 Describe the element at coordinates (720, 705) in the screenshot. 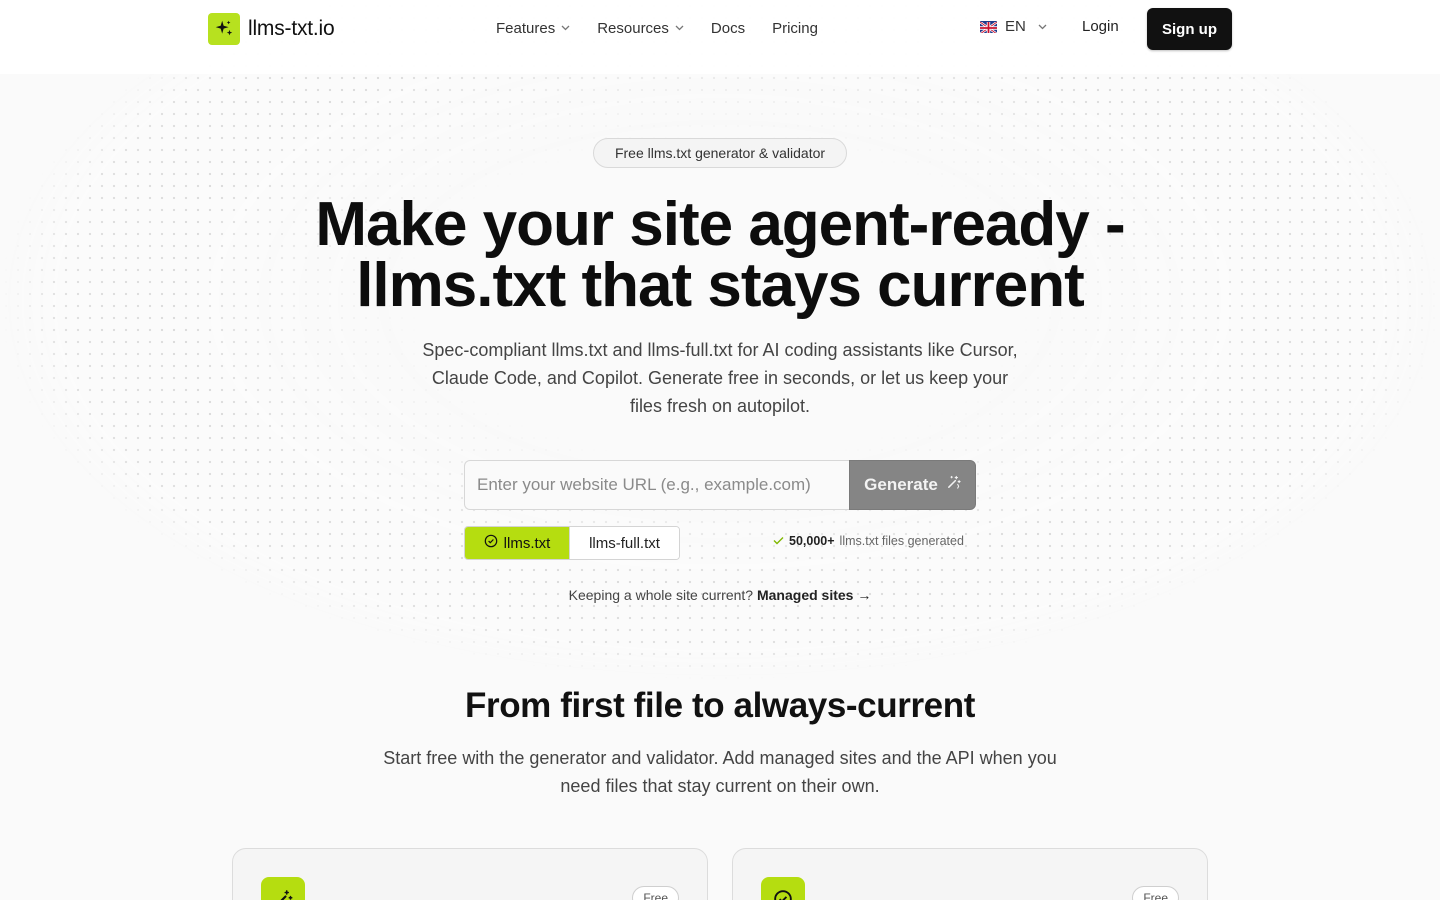

I see `section-title: From first file to always-current` at that location.